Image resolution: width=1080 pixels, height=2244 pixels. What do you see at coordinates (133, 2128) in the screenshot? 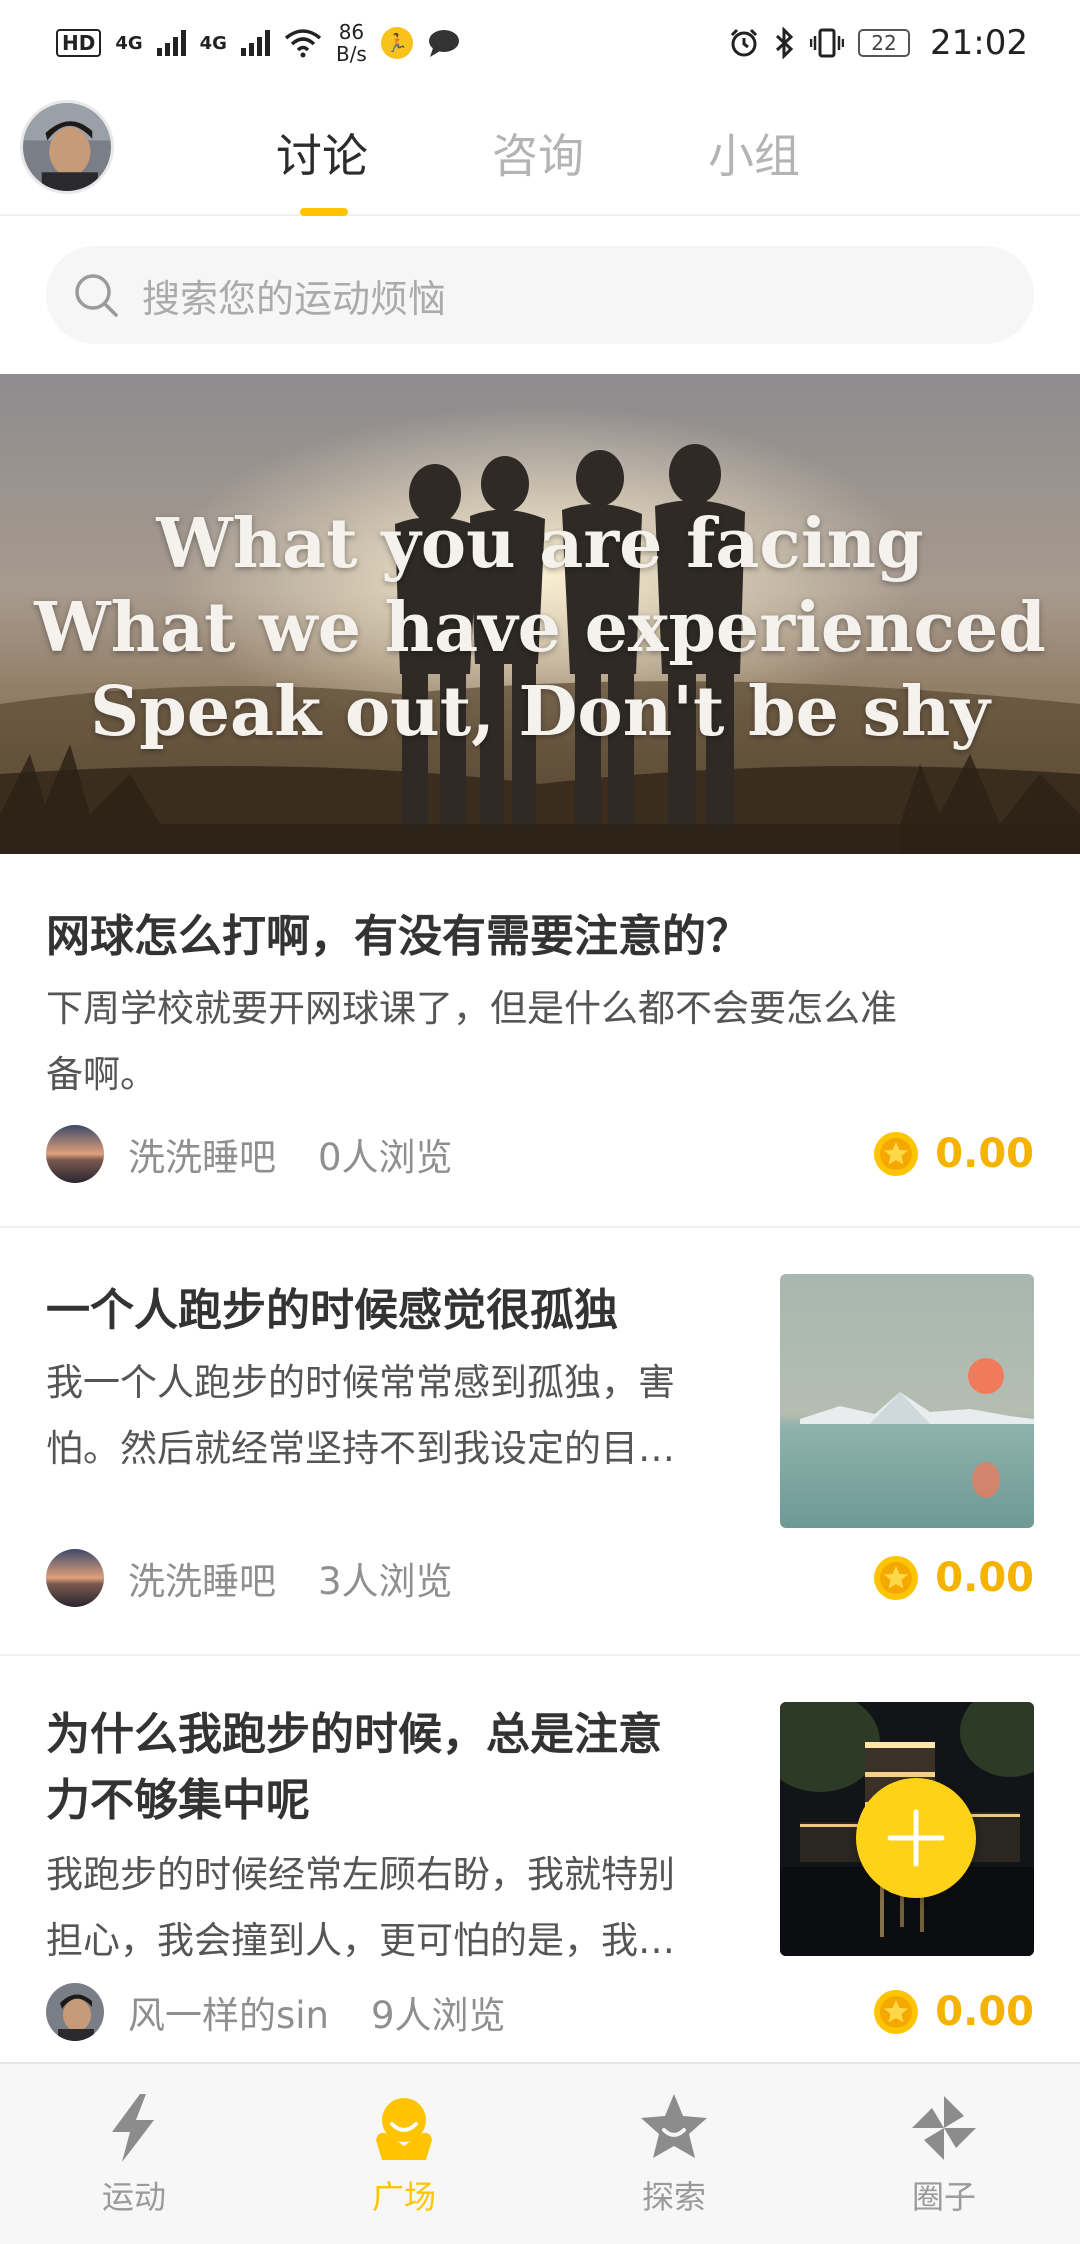
I see `lightning-icon` at bounding box center [133, 2128].